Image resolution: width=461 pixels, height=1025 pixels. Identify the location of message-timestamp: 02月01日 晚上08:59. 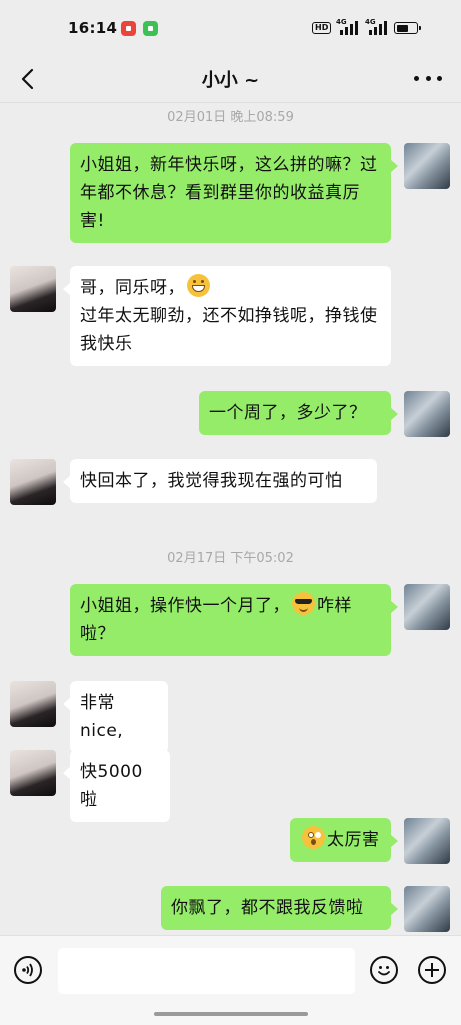
(230, 117).